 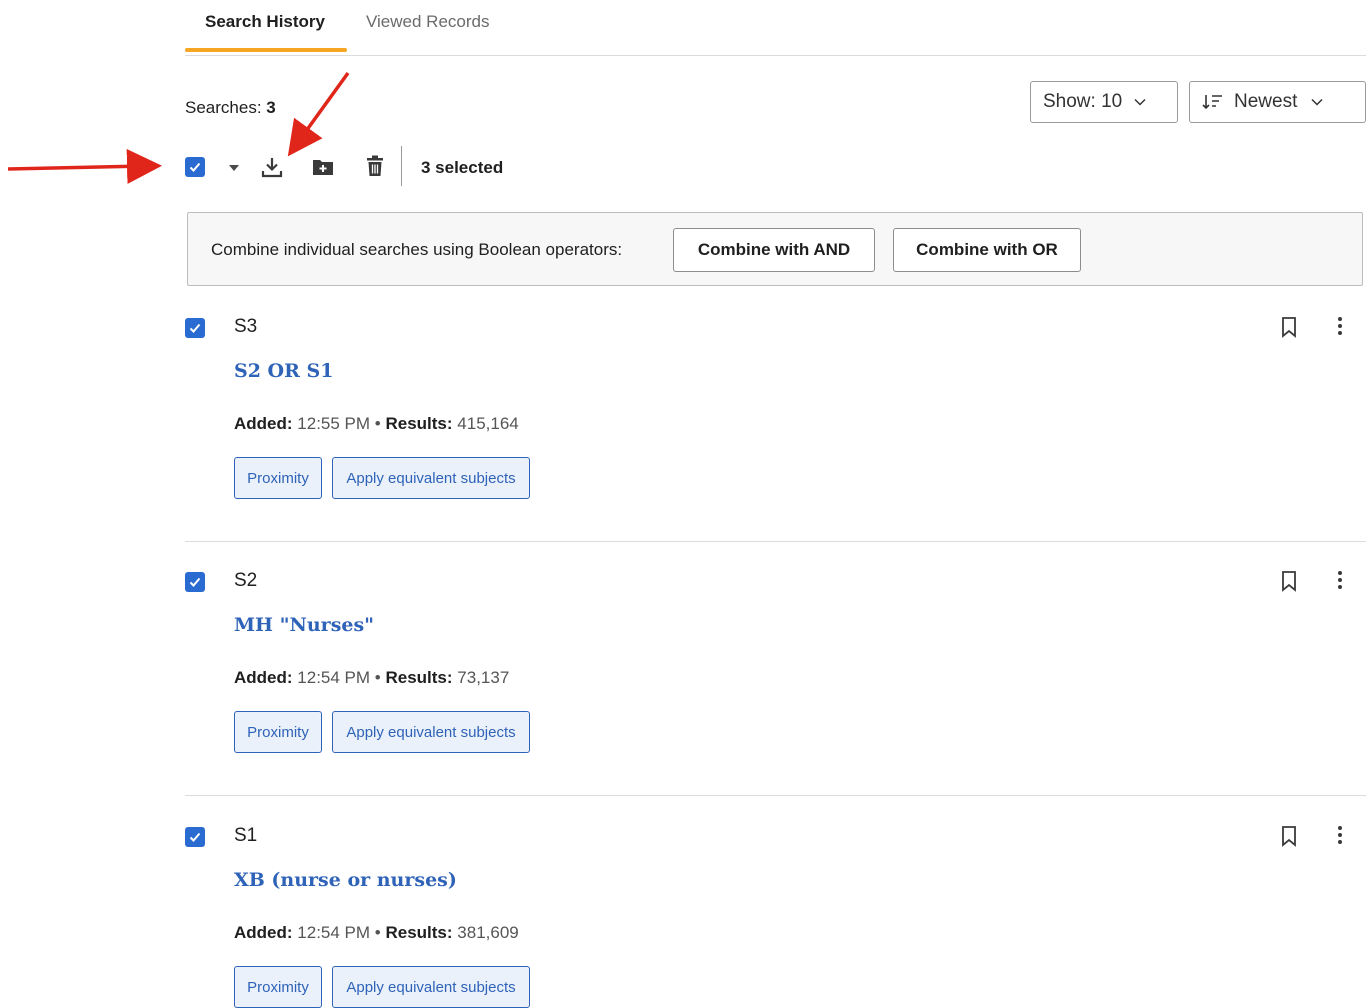 What do you see at coordinates (266, 50) in the screenshot?
I see `active-tab-indicator` at bounding box center [266, 50].